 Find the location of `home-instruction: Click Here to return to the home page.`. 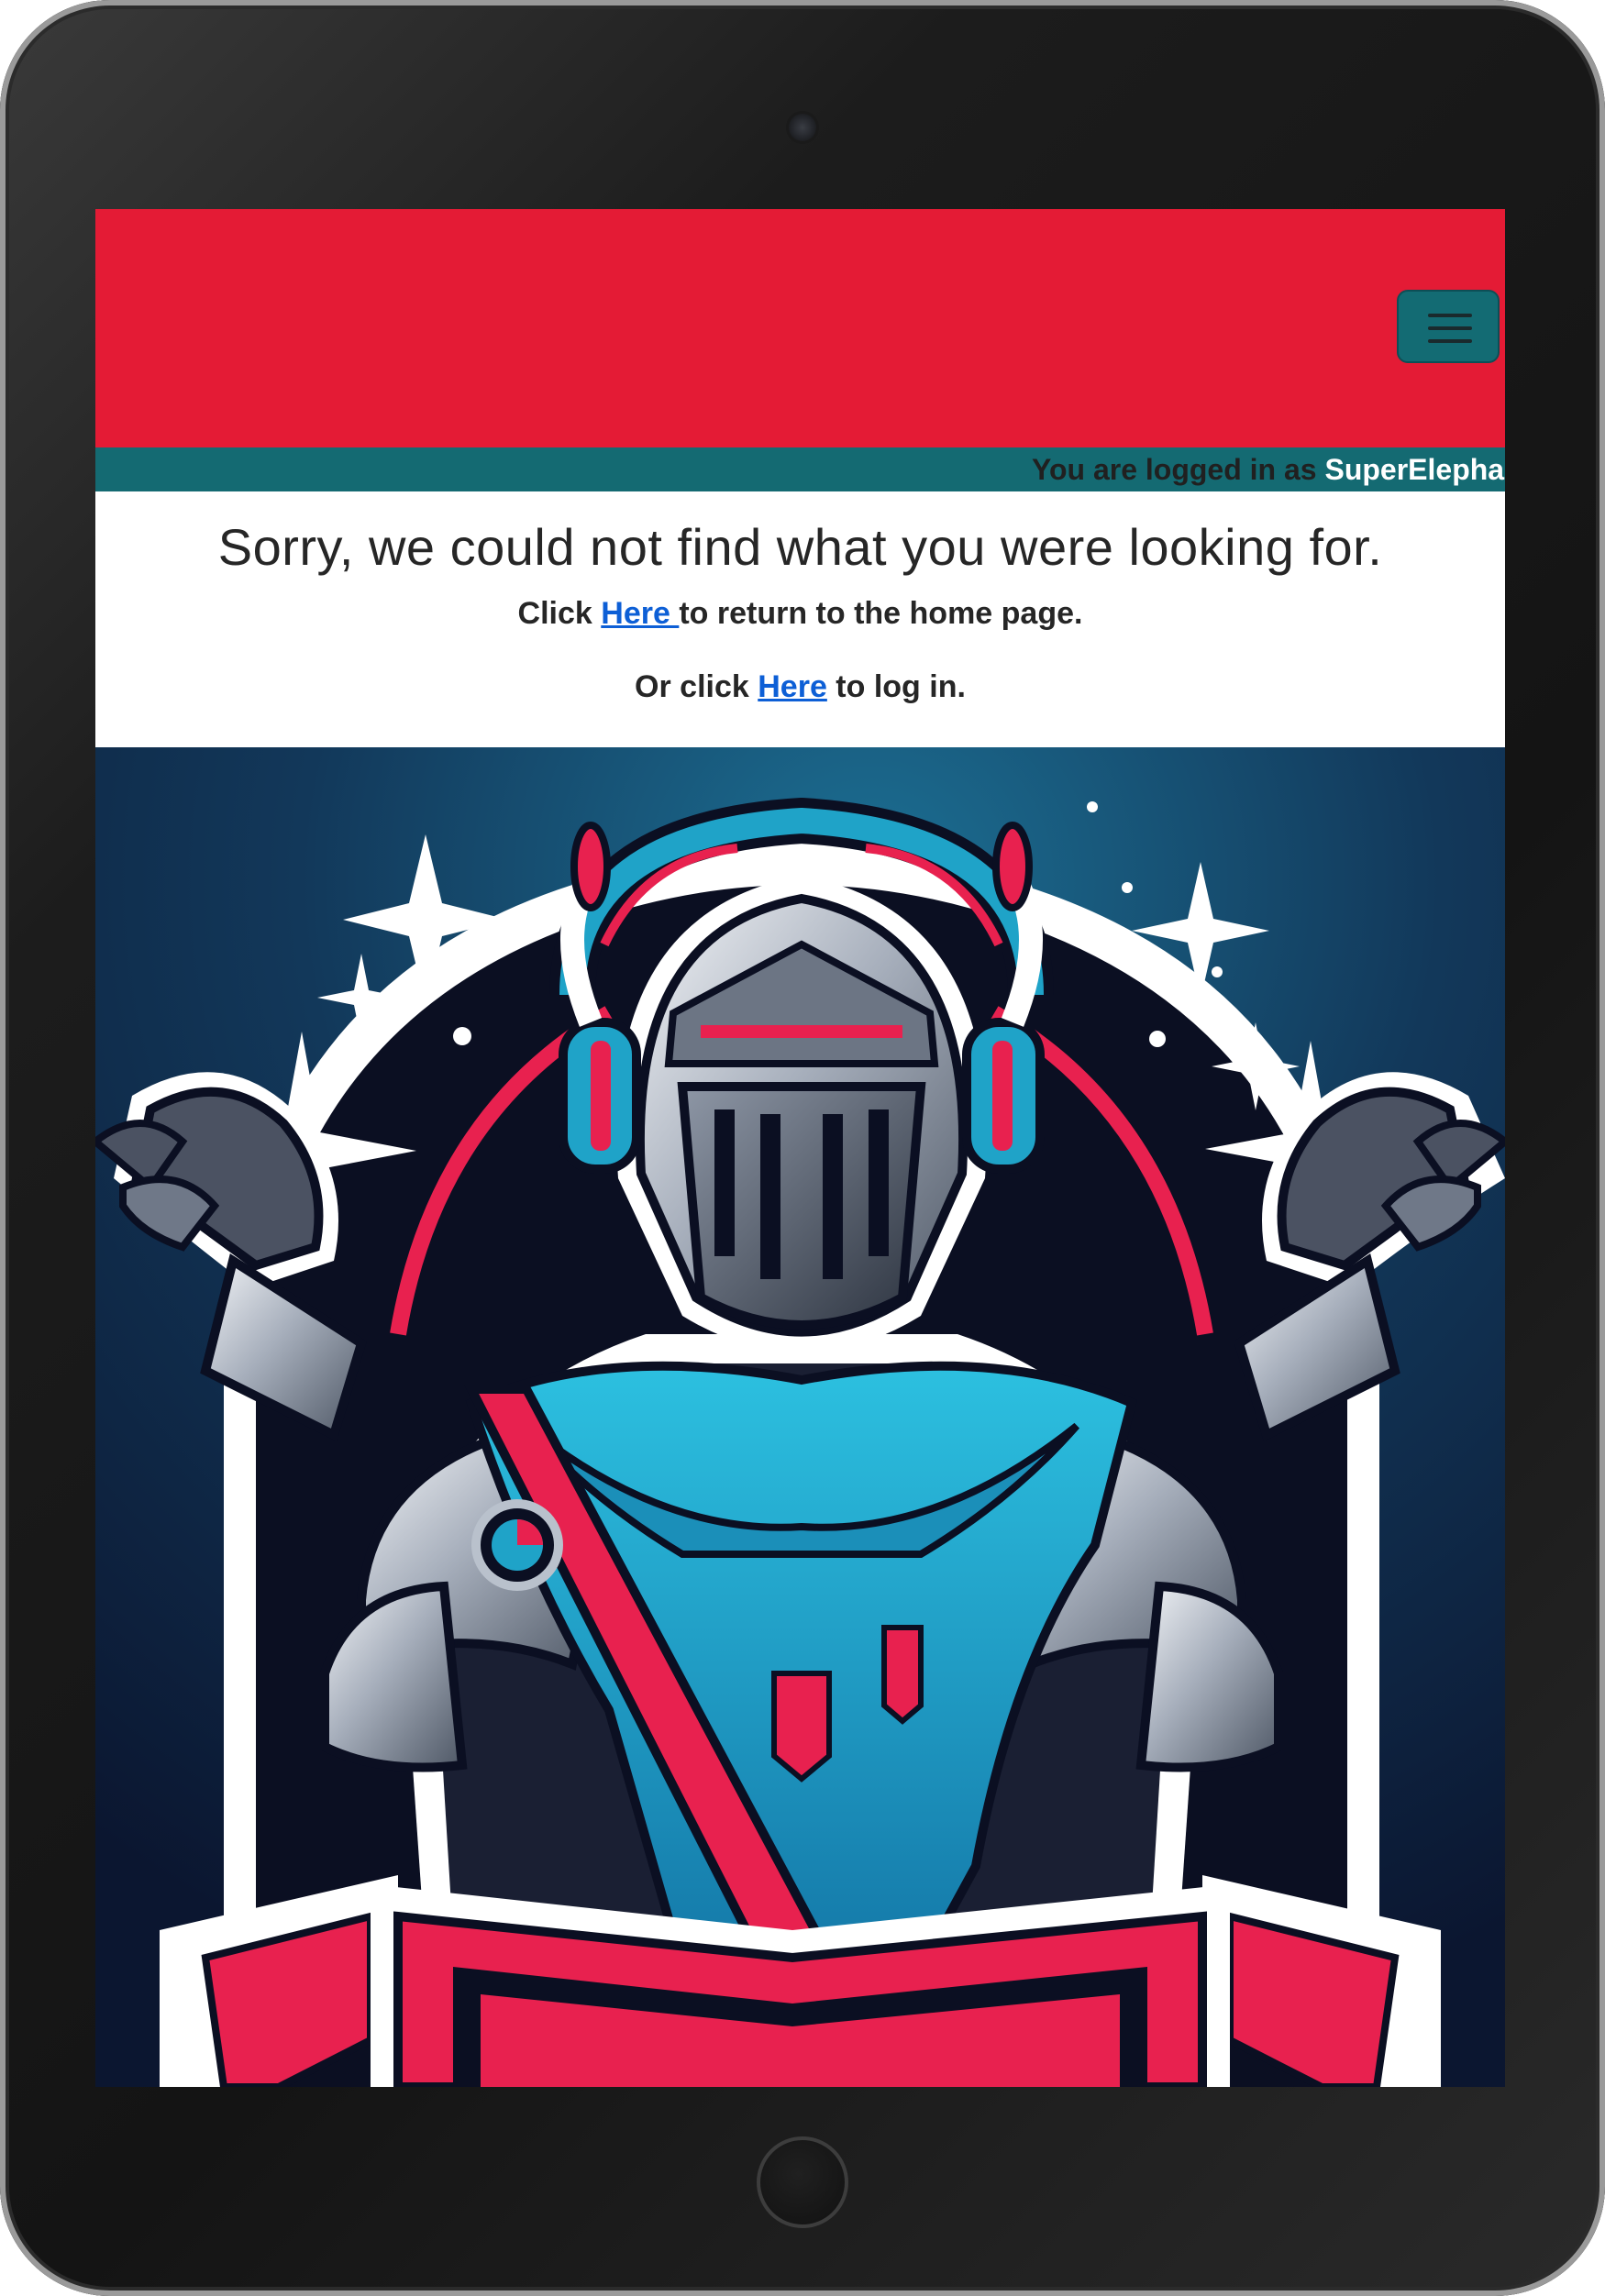

home-instruction: Click Here to return to the home page. is located at coordinates (800, 614).